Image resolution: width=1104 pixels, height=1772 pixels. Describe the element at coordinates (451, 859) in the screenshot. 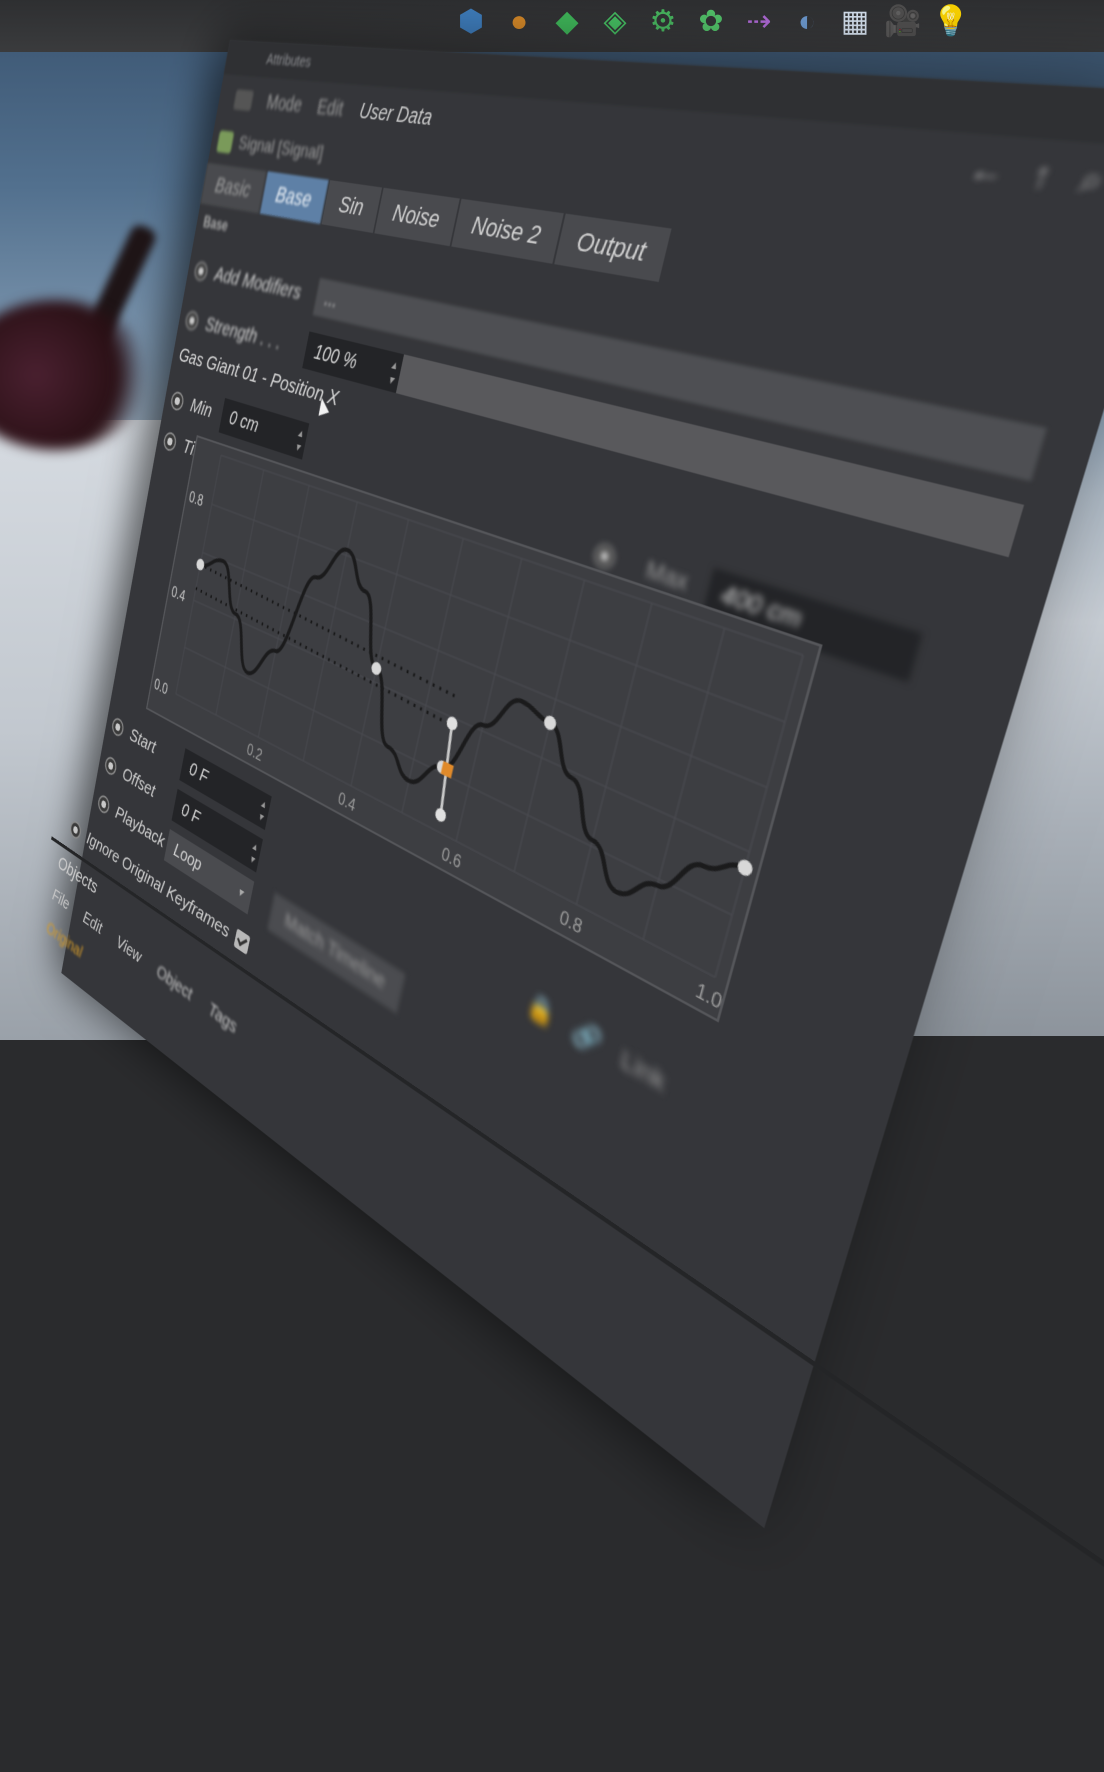

I see `x-tick-label: 0.6` at that location.